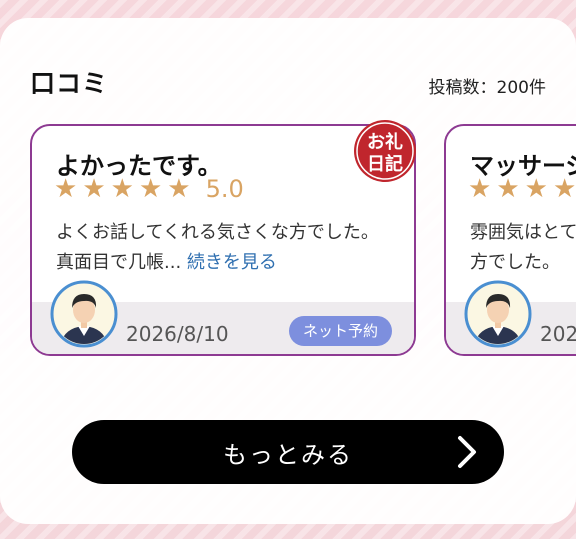 This screenshot has width=576, height=539. I want to click on svg-text: お礼, so click(385, 142).